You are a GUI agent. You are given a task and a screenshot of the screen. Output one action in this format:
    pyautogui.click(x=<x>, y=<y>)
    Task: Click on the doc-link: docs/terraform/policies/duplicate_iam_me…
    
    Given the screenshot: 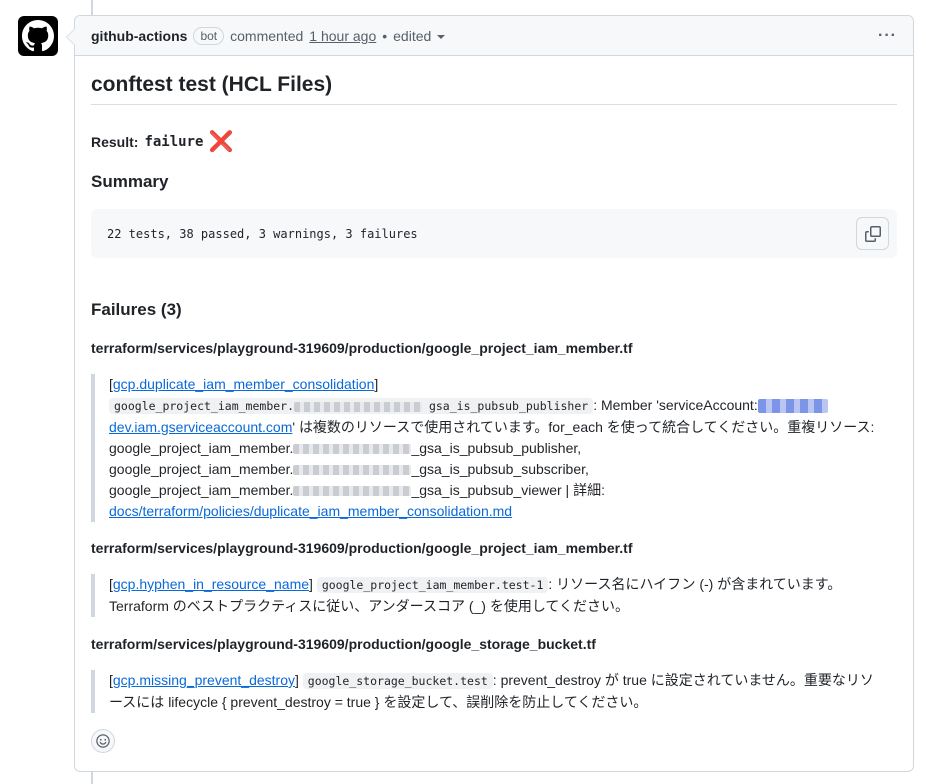 What is the action you would take?
    pyautogui.click(x=310, y=511)
    